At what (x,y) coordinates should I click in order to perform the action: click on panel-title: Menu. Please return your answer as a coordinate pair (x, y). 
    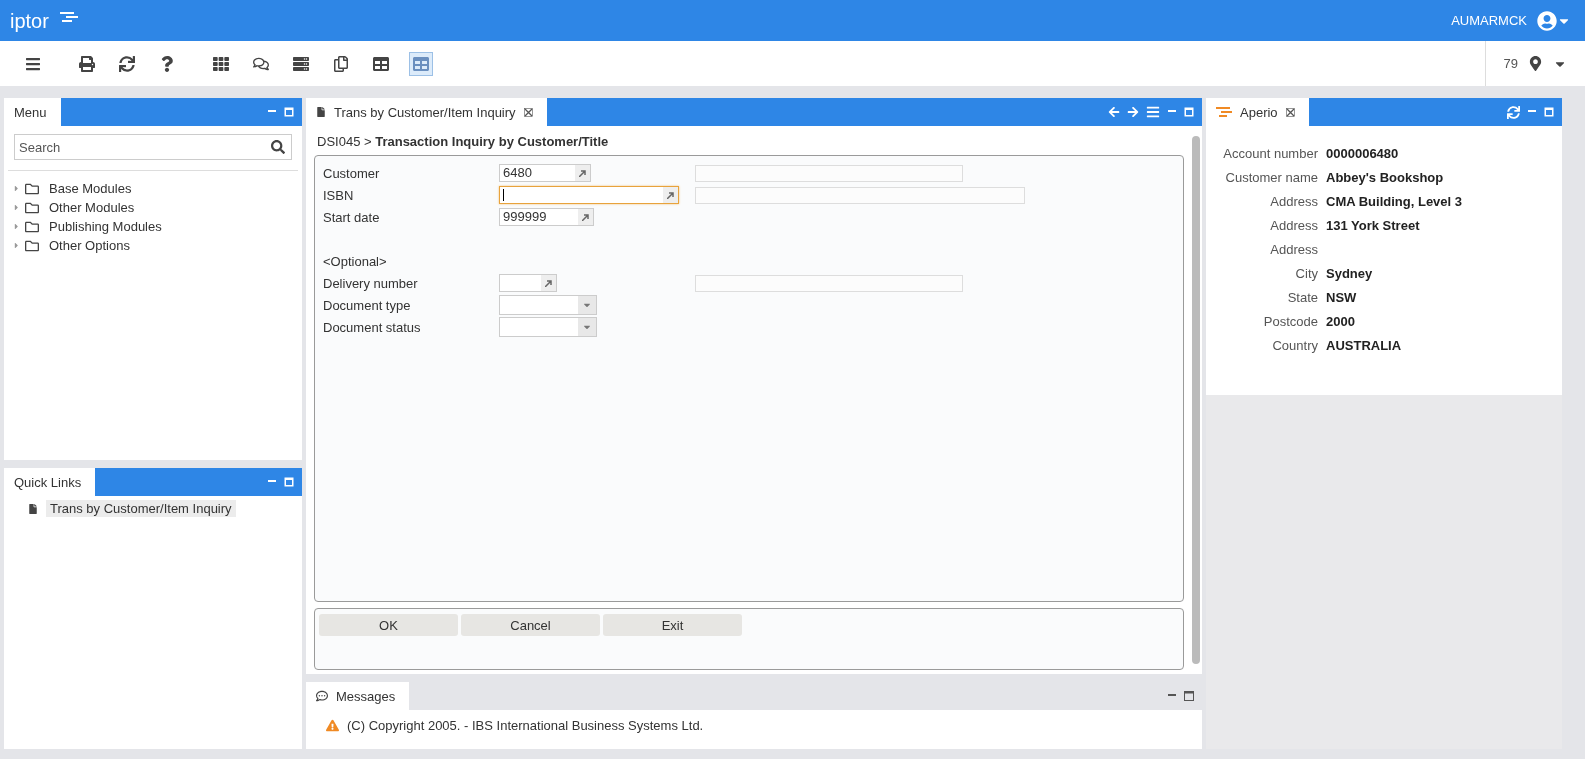
    Looking at the image, I should click on (30, 112).